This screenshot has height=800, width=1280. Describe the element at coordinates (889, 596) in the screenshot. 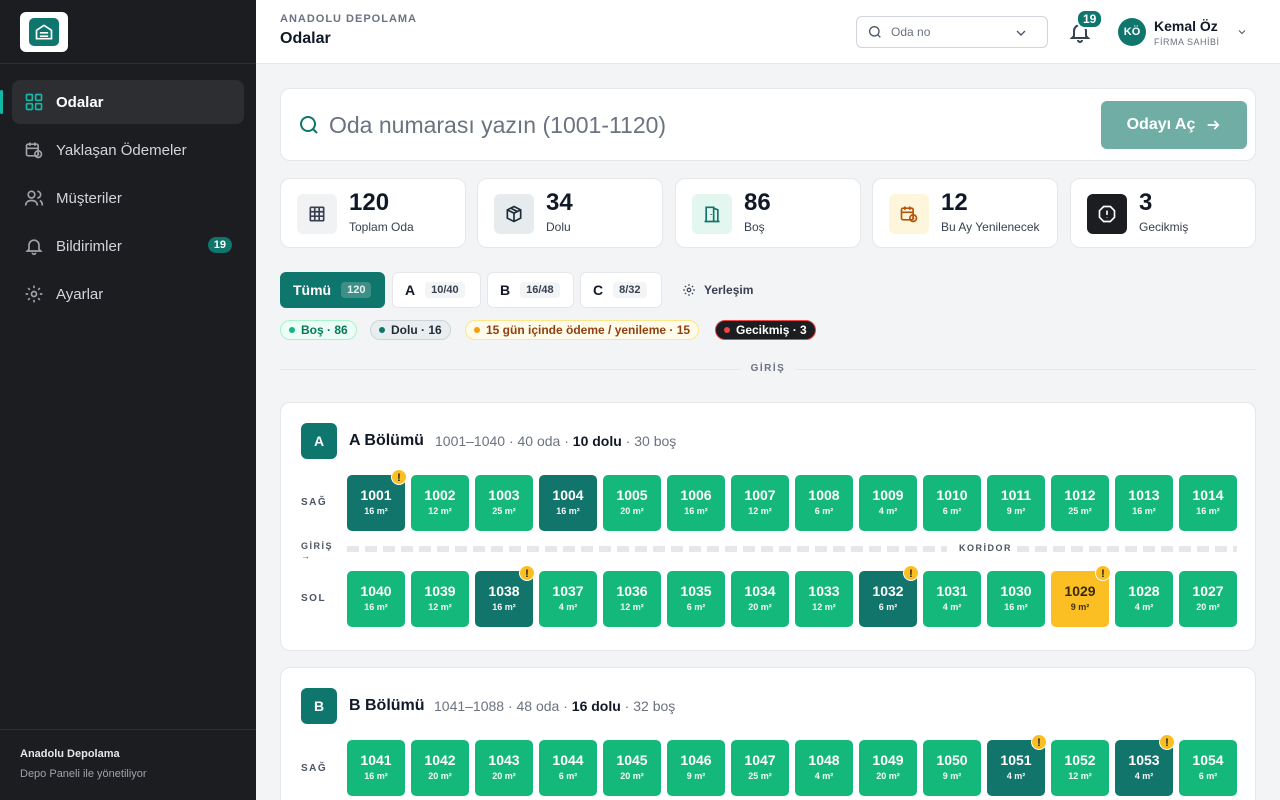

I see `room-1032: 1032 6 m²!` at that location.